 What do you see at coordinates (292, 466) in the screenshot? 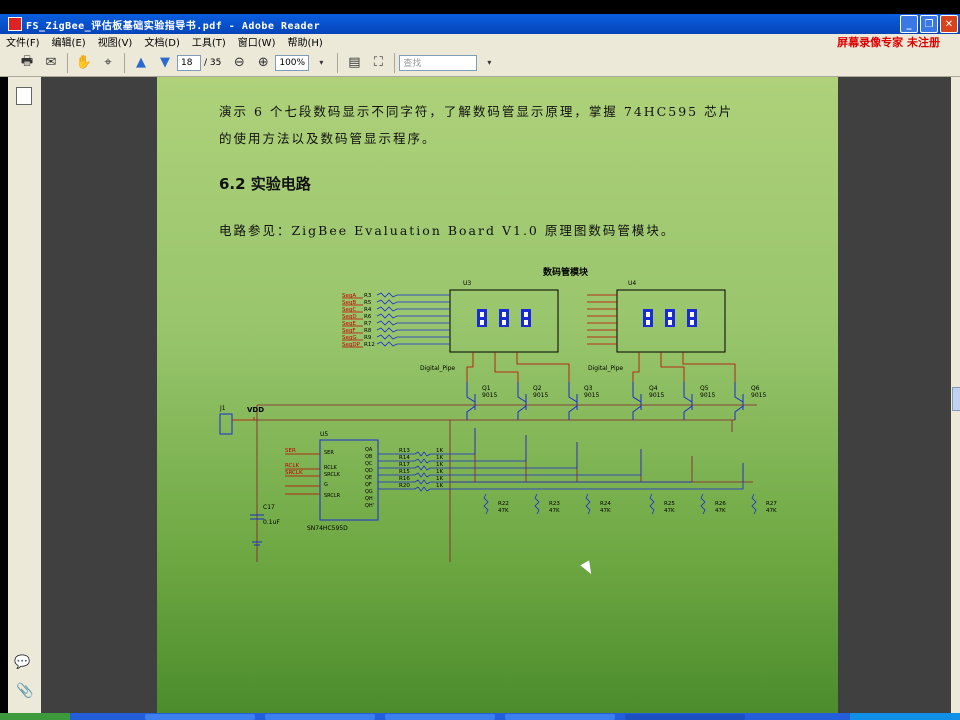
I see `net-label: RCLK` at bounding box center [292, 466].